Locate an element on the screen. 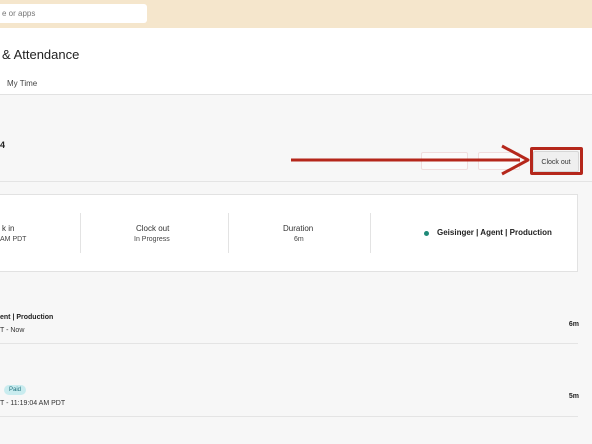  duration-value: 6m is located at coordinates (299, 239).